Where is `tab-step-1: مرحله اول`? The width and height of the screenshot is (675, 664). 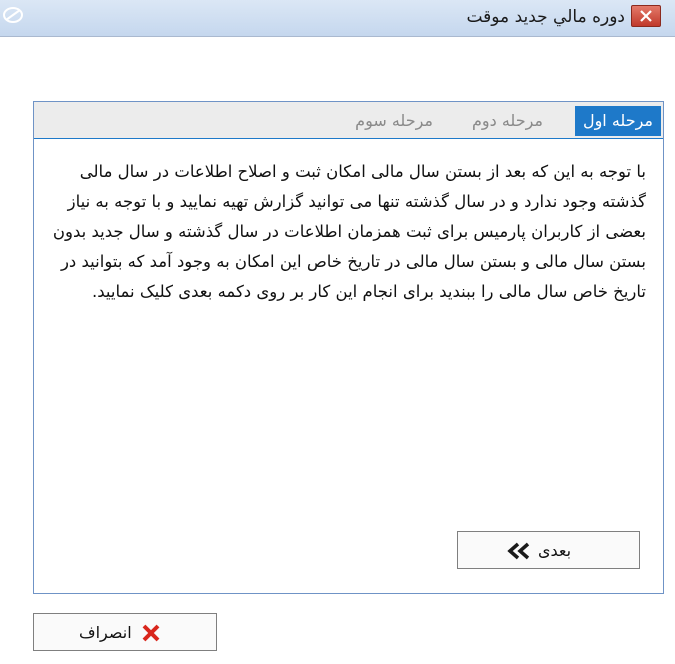 tab-step-1: مرحله اول is located at coordinates (617, 121).